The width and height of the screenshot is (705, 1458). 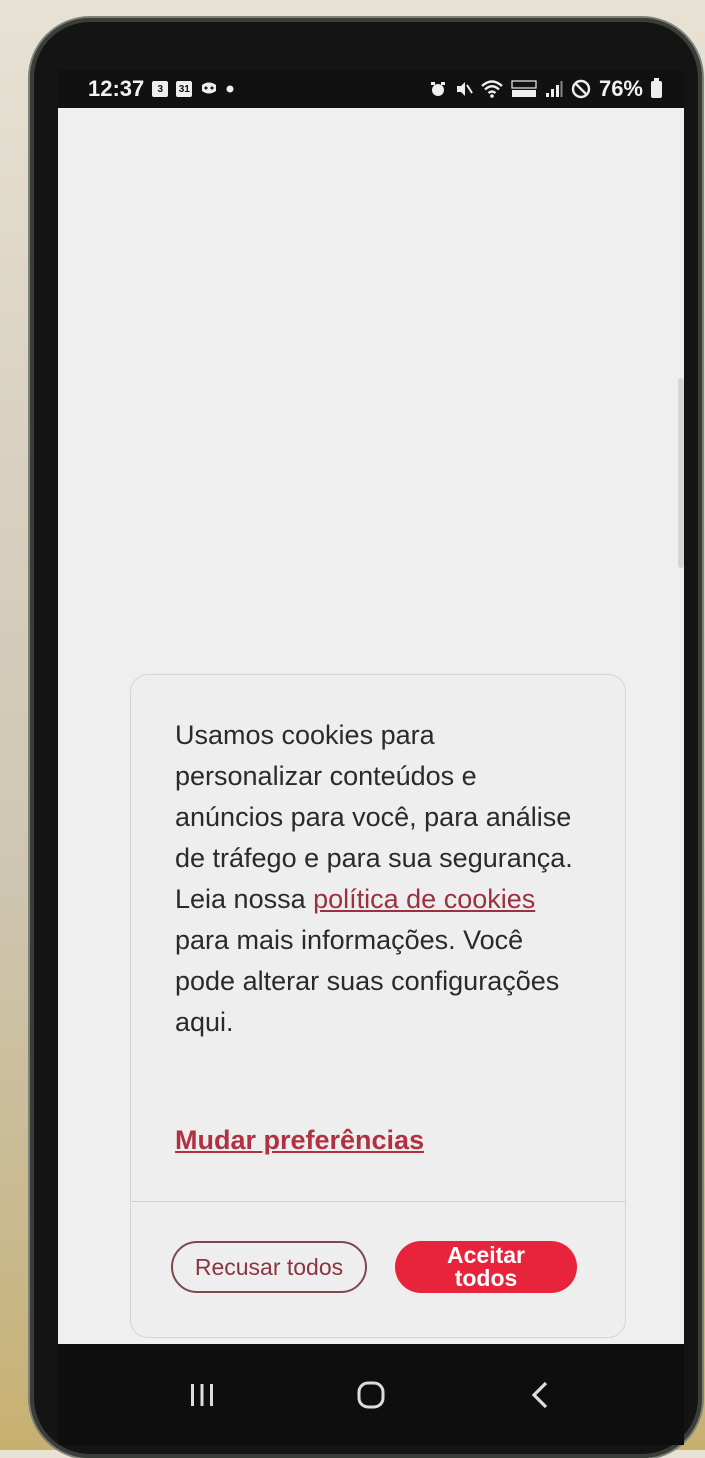 I want to click on wifi-icon, so click(x=492, y=89).